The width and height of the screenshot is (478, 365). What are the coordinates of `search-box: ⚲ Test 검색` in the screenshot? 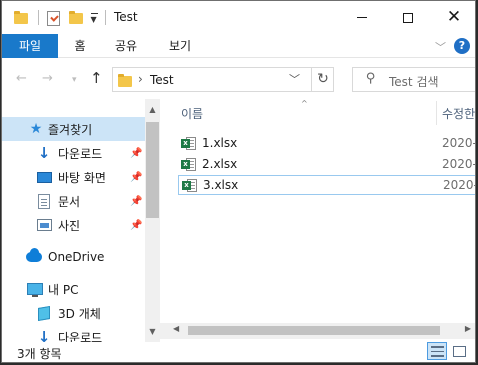 It's located at (413, 79).